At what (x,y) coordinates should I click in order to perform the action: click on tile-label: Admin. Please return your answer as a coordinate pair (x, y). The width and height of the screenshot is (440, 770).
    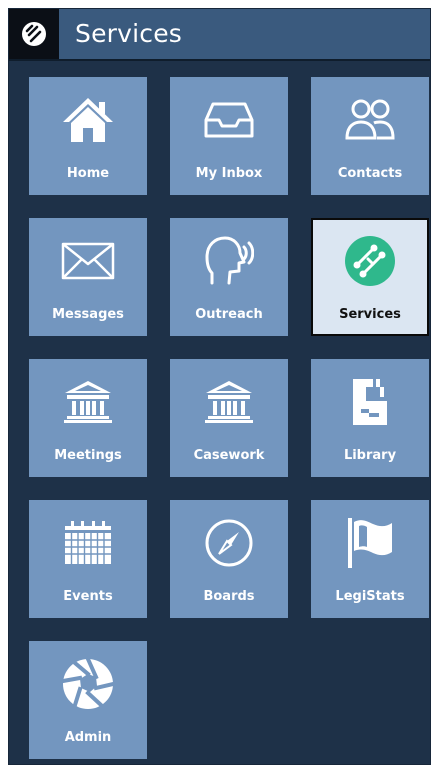
    Looking at the image, I should click on (88, 737).